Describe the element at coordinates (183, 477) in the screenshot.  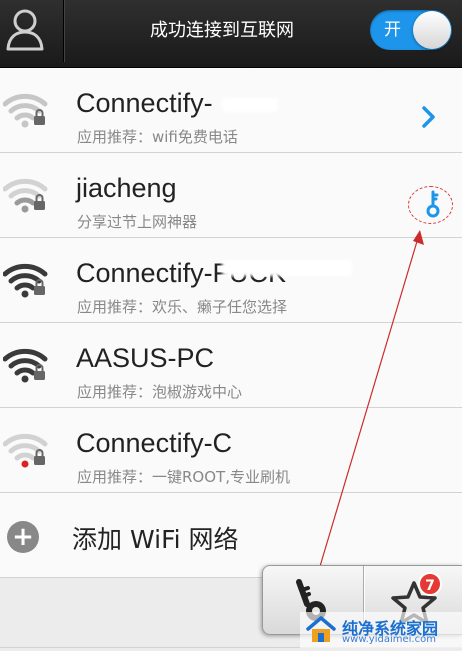
I see `network-subtitle: 应用推荐：一键ROOT,专业刷机` at that location.